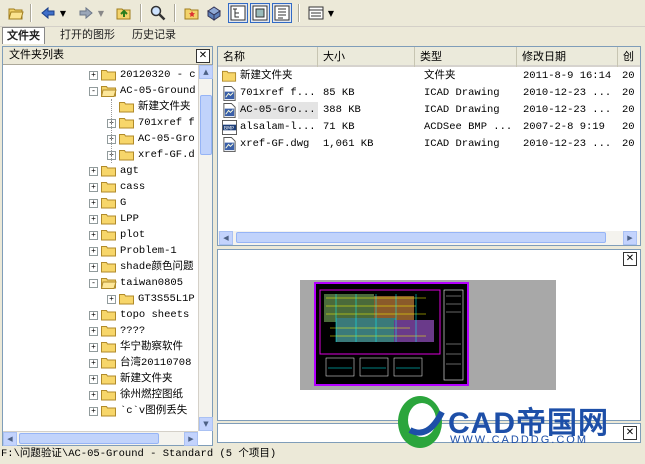 Image resolution: width=645 pixels, height=464 pixels. I want to click on file-modified-cell: 2011-8-9 16:14, so click(567, 76).